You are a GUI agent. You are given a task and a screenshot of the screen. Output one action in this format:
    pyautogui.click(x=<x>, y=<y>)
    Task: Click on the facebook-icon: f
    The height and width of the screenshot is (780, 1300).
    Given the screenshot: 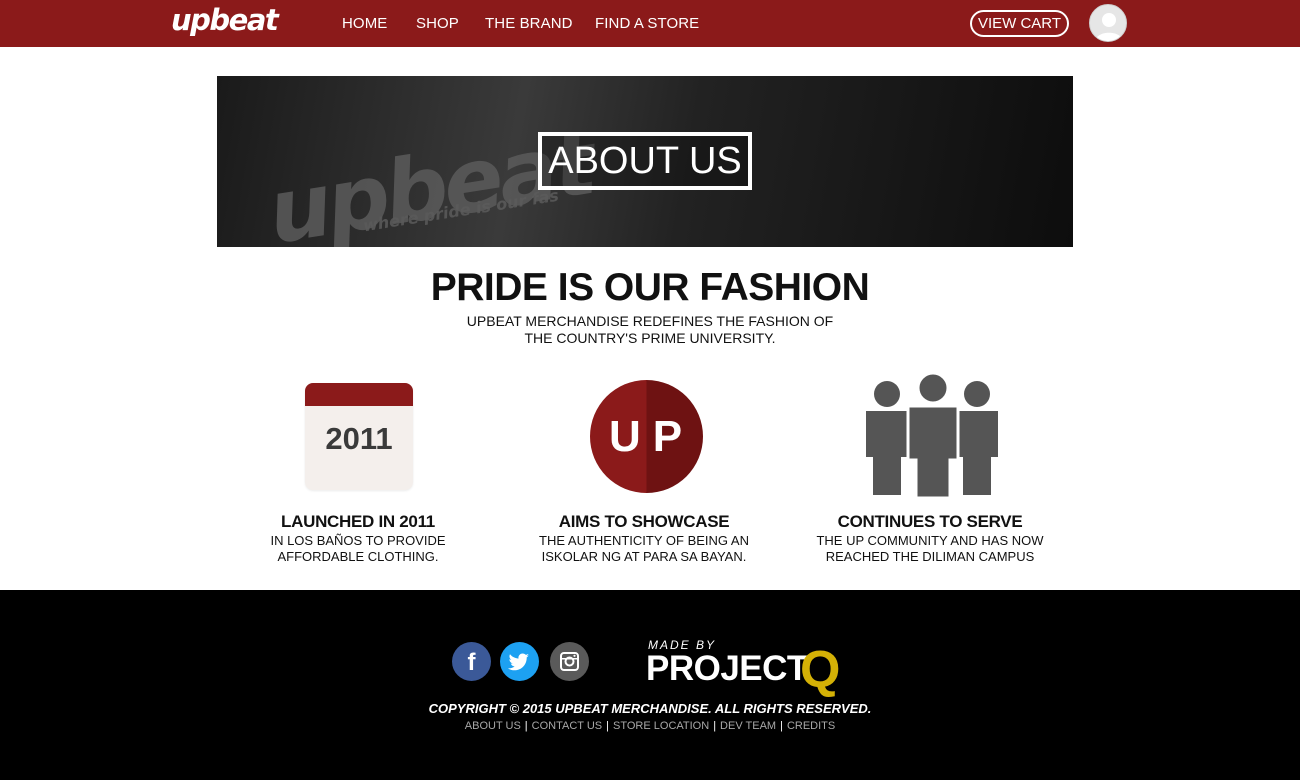 What is the action you would take?
    pyautogui.click(x=471, y=661)
    